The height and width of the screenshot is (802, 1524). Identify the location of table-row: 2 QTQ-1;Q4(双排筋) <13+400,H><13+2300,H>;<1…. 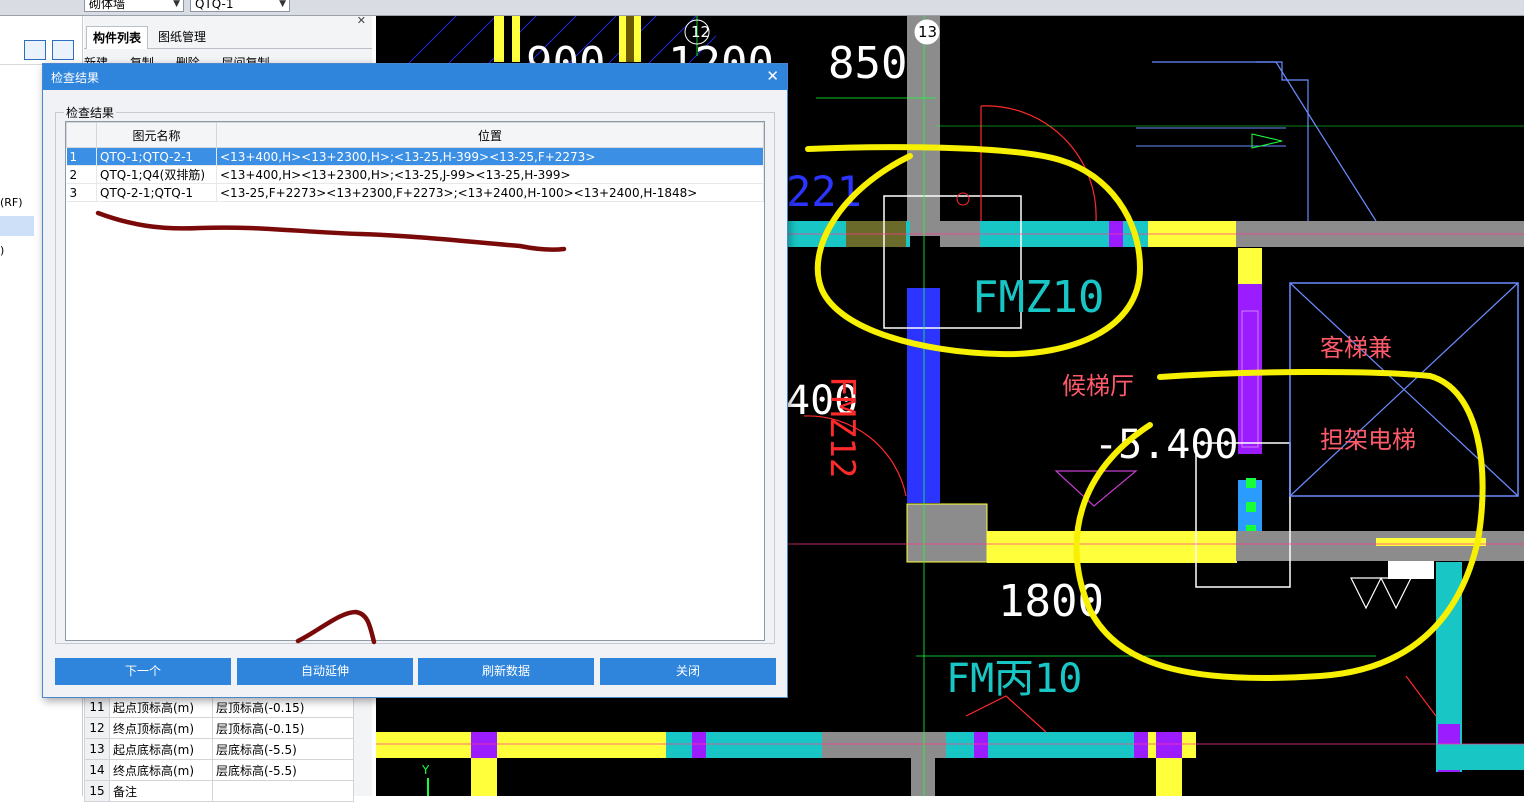
(415, 174).